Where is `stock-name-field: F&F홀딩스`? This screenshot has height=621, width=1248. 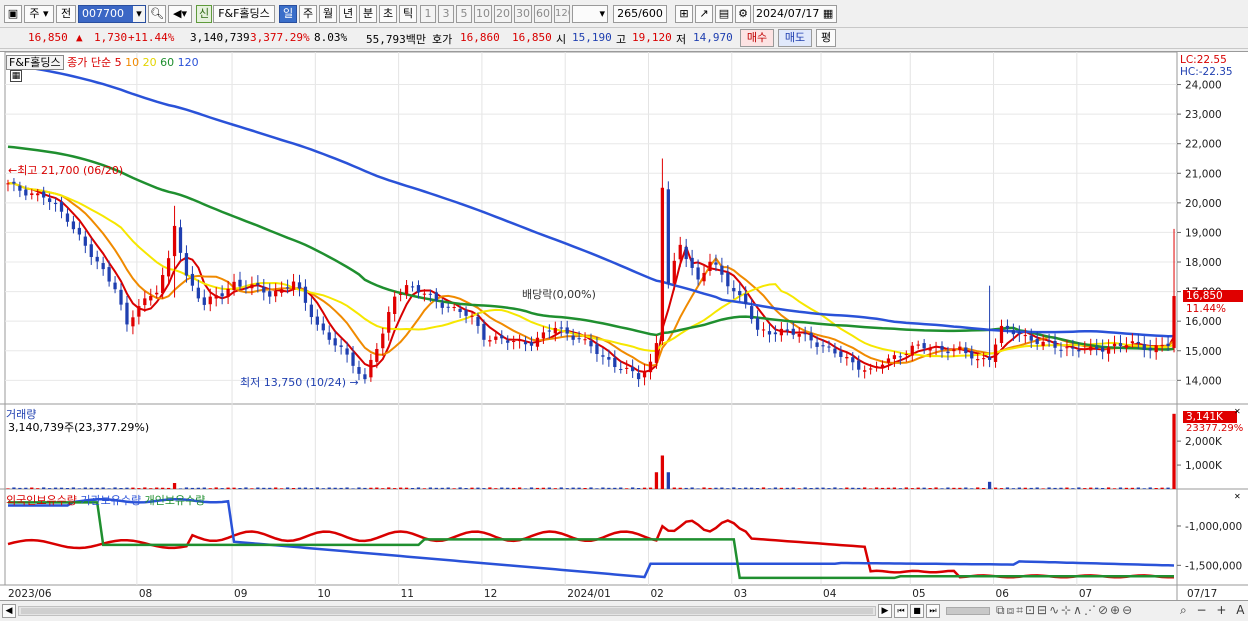
stock-name-field: F&F홀딩스 is located at coordinates (244, 14).